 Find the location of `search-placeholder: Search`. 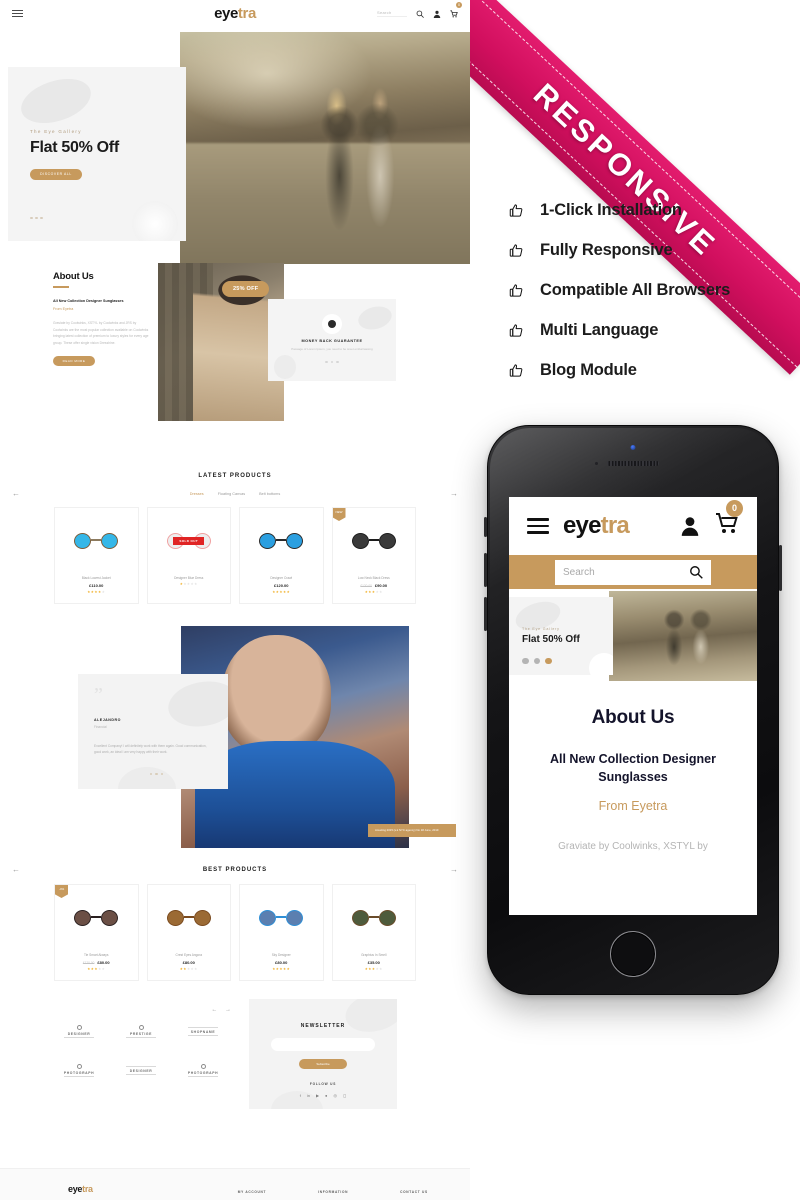

search-placeholder: Search is located at coordinates (579, 572).